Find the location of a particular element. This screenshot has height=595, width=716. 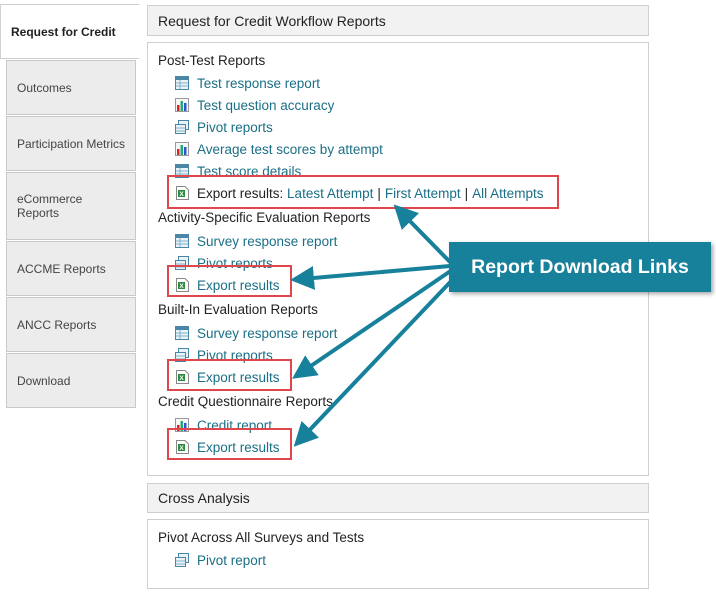

callout-arrows is located at coordinates (374, 325).